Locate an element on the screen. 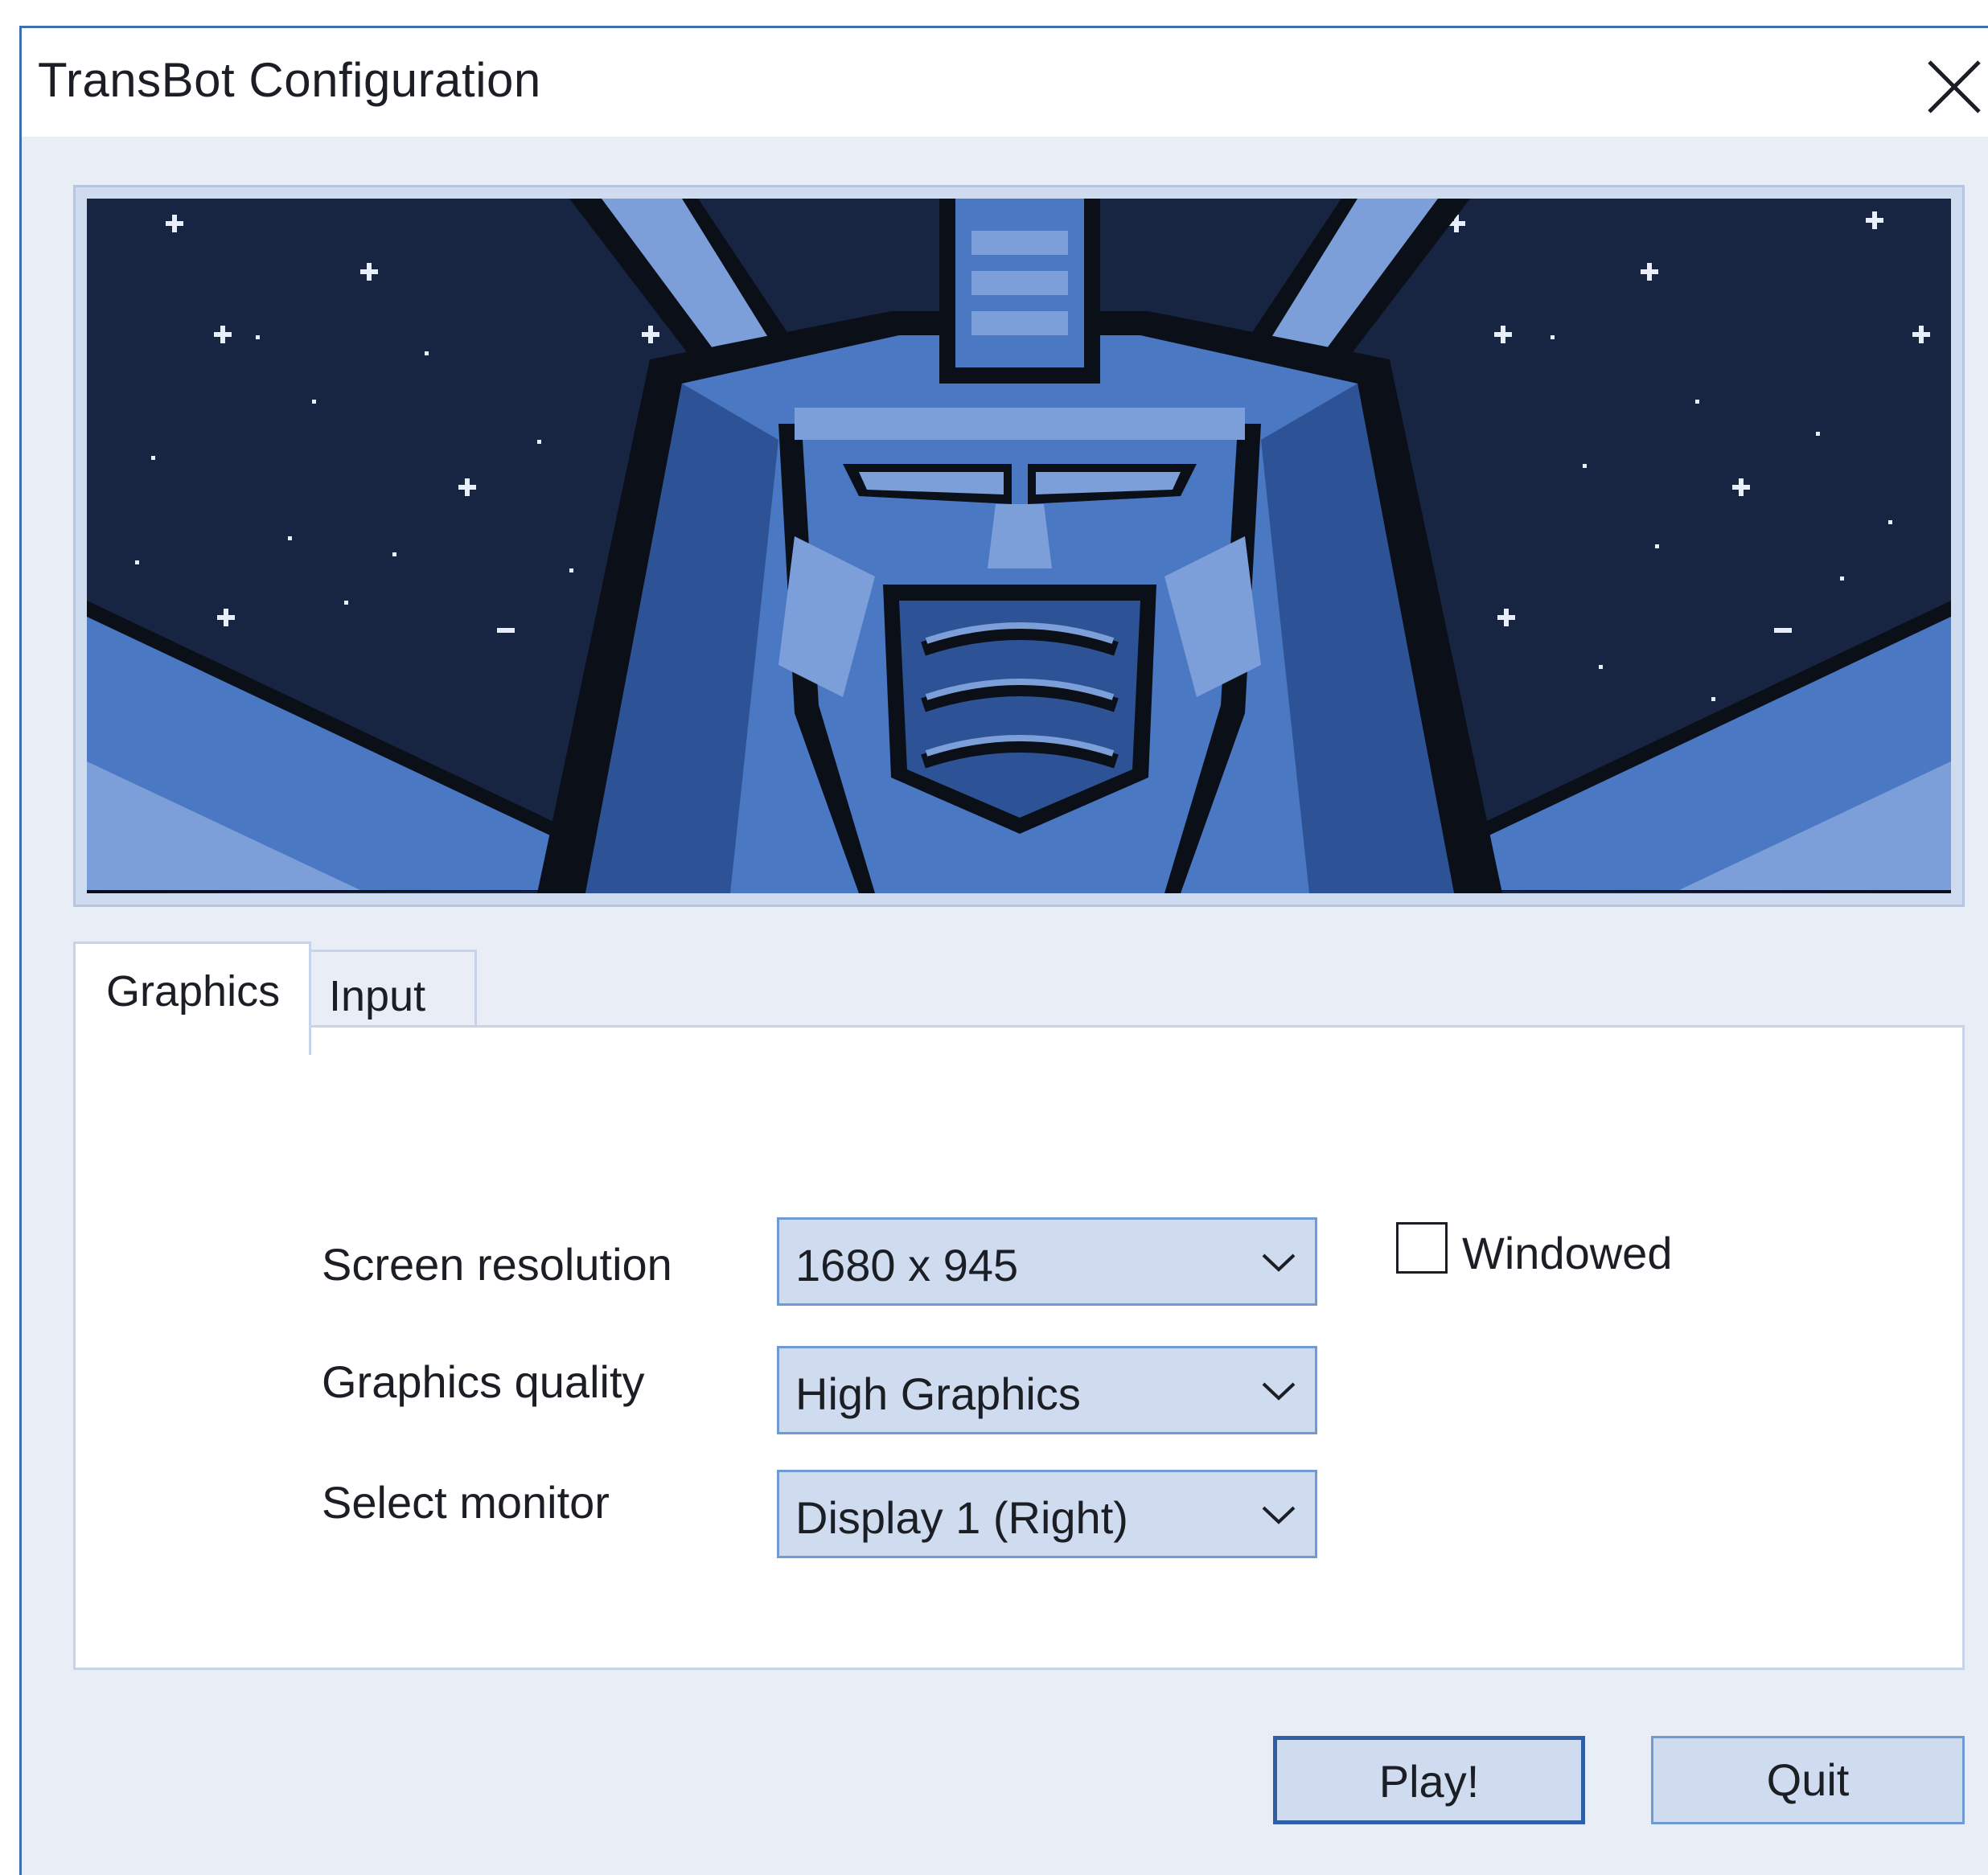 The height and width of the screenshot is (1875, 1988). screen-resolution-label: Screen resolution is located at coordinates (497, 1264).